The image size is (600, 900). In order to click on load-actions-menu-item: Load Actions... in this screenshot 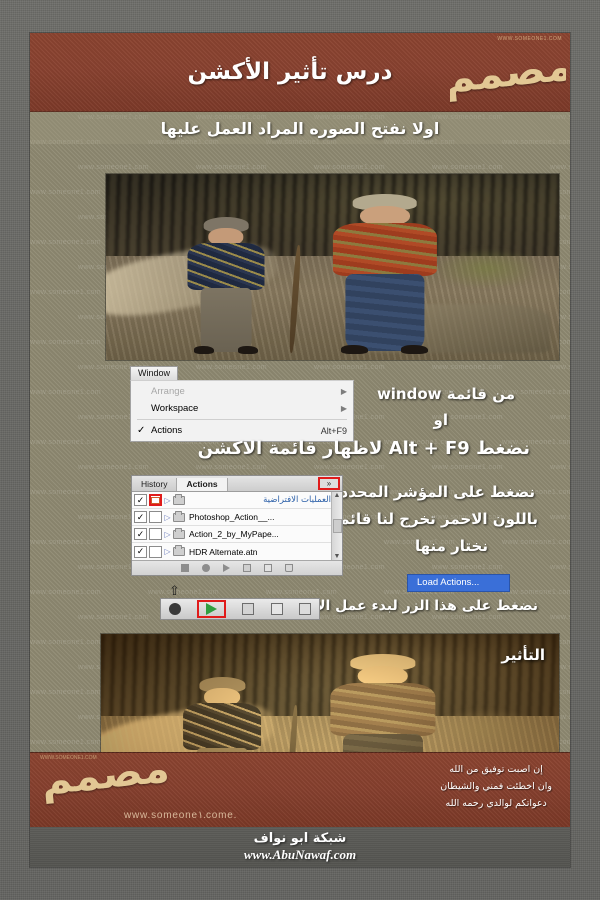, I will do `click(459, 583)`.